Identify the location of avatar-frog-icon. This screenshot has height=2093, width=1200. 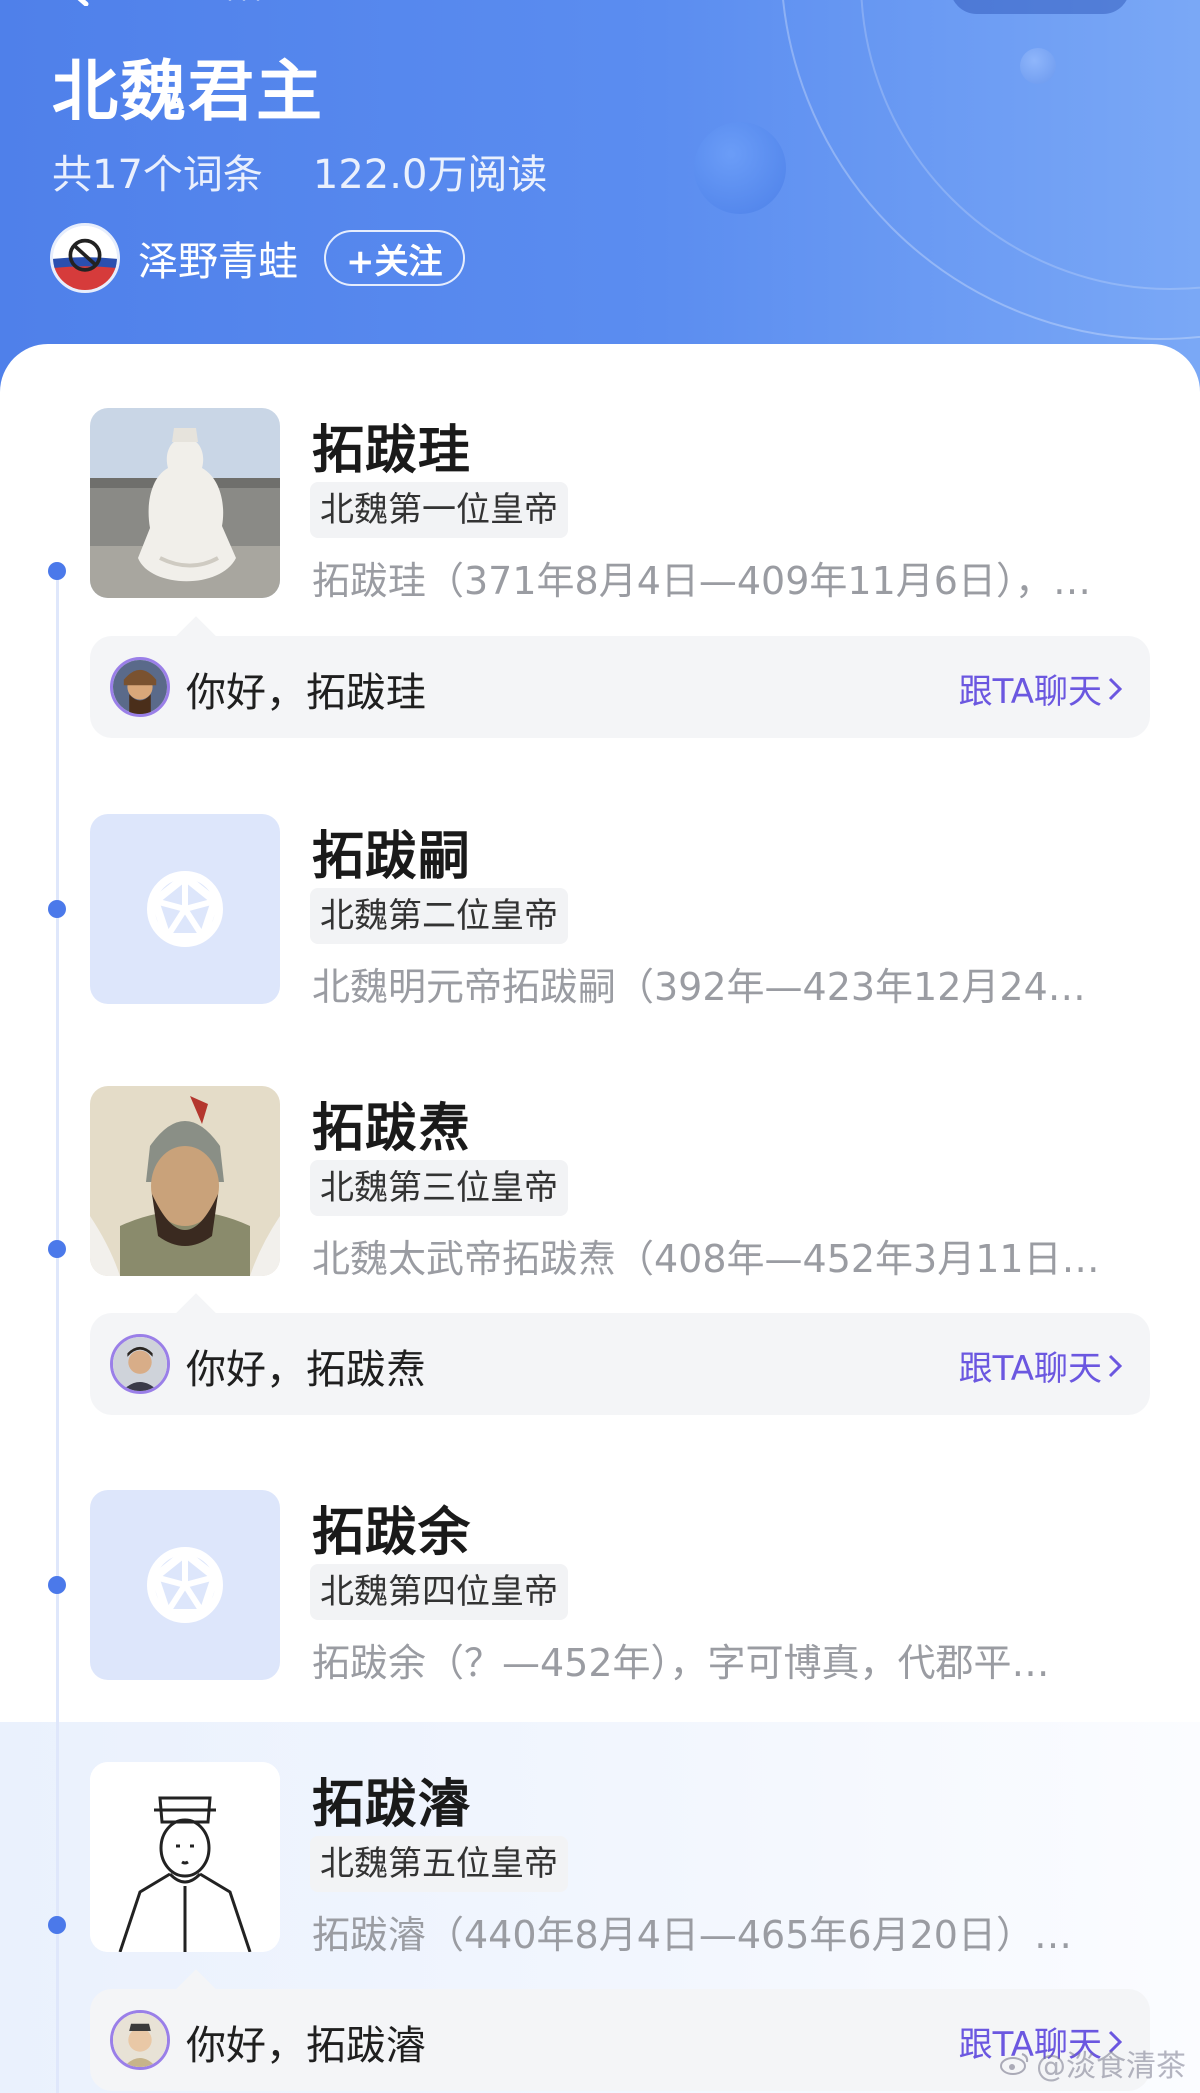
(85, 258).